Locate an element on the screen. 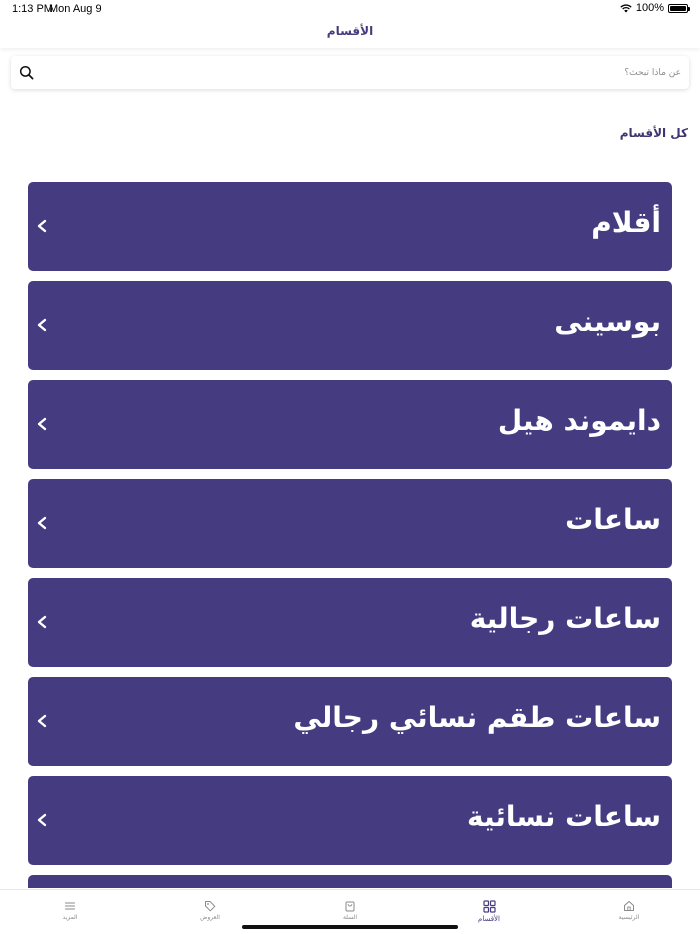 The height and width of the screenshot is (934, 700). tab-cart: السلة is located at coordinates (350, 910).